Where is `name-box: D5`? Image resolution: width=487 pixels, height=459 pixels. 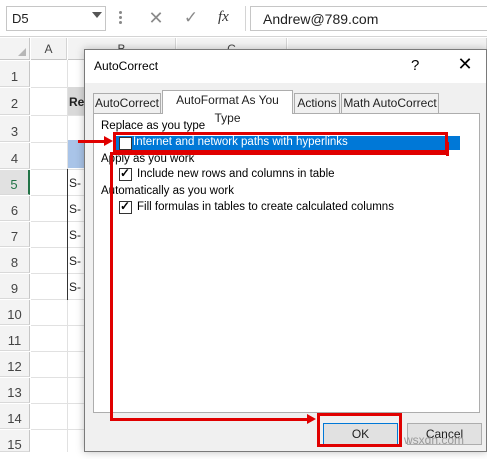 name-box: D5 is located at coordinates (56, 18).